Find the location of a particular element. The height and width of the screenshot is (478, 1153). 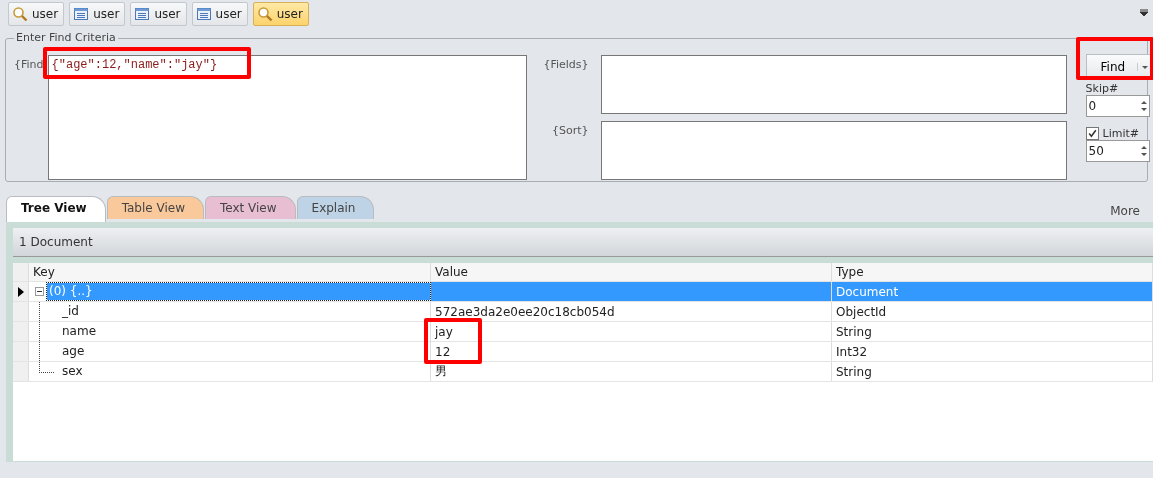

key-text: age is located at coordinates (73, 351).